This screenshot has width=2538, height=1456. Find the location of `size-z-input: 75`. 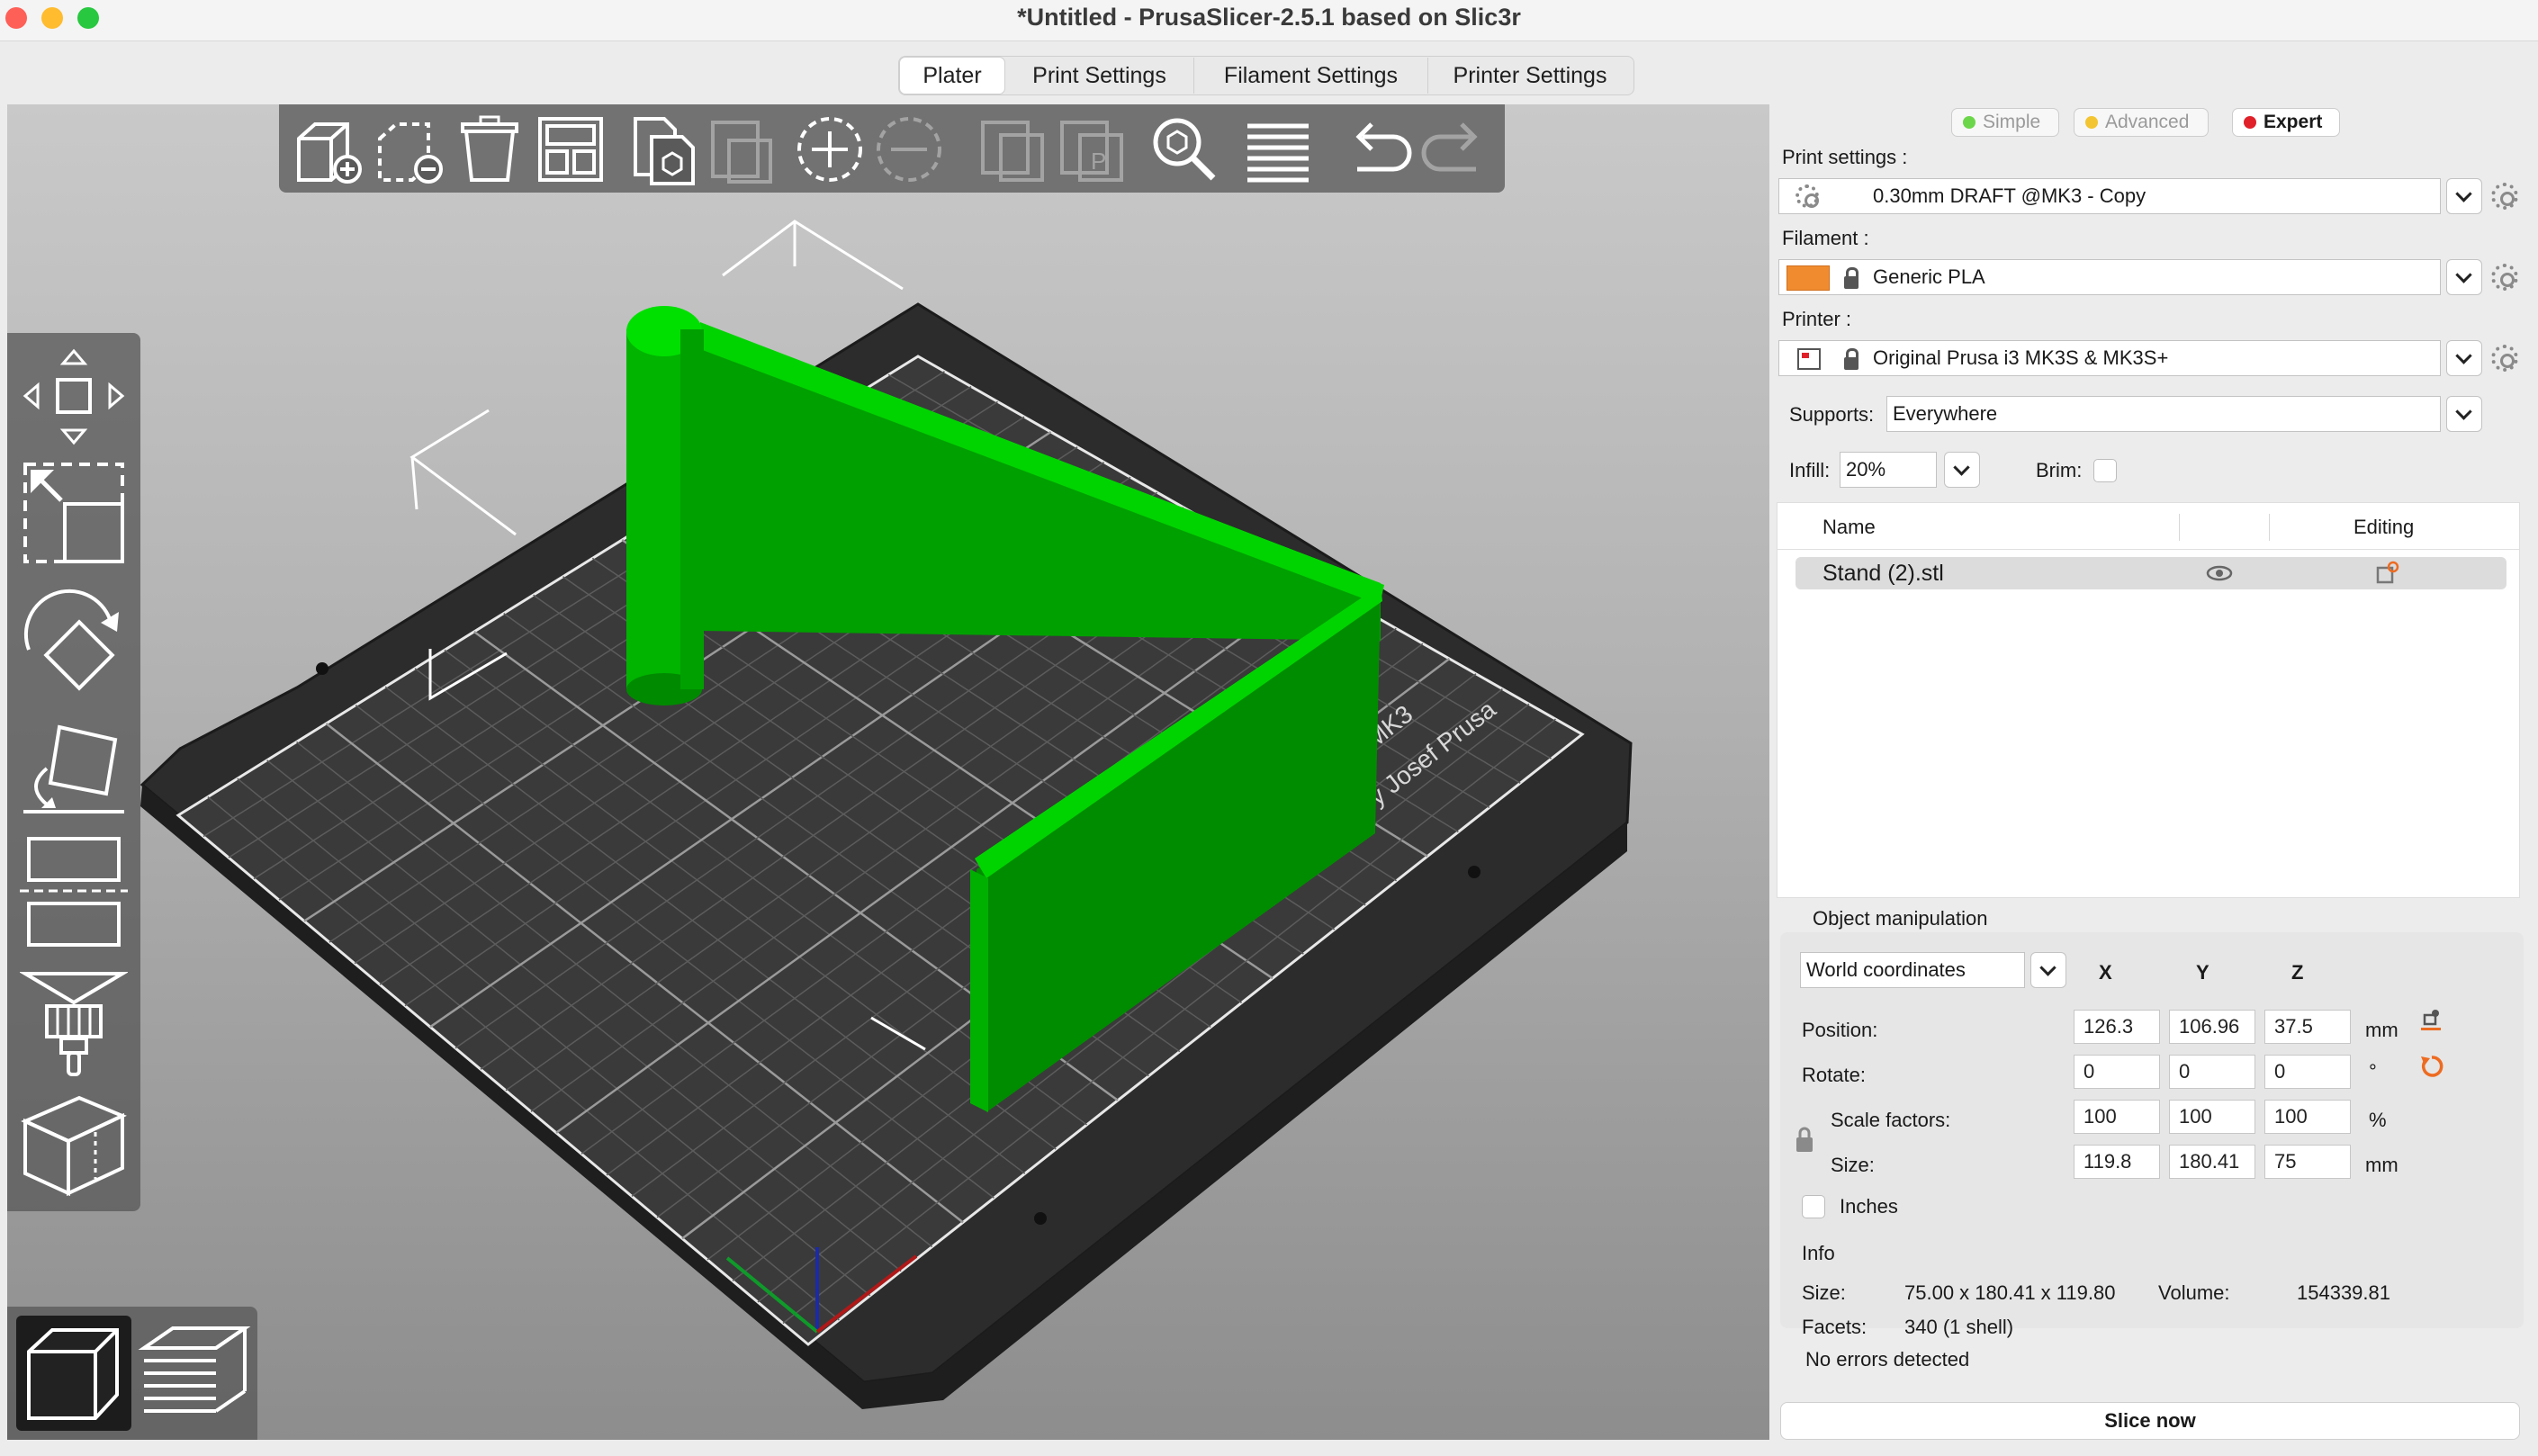

size-z-input: 75 is located at coordinates (2308, 1162).